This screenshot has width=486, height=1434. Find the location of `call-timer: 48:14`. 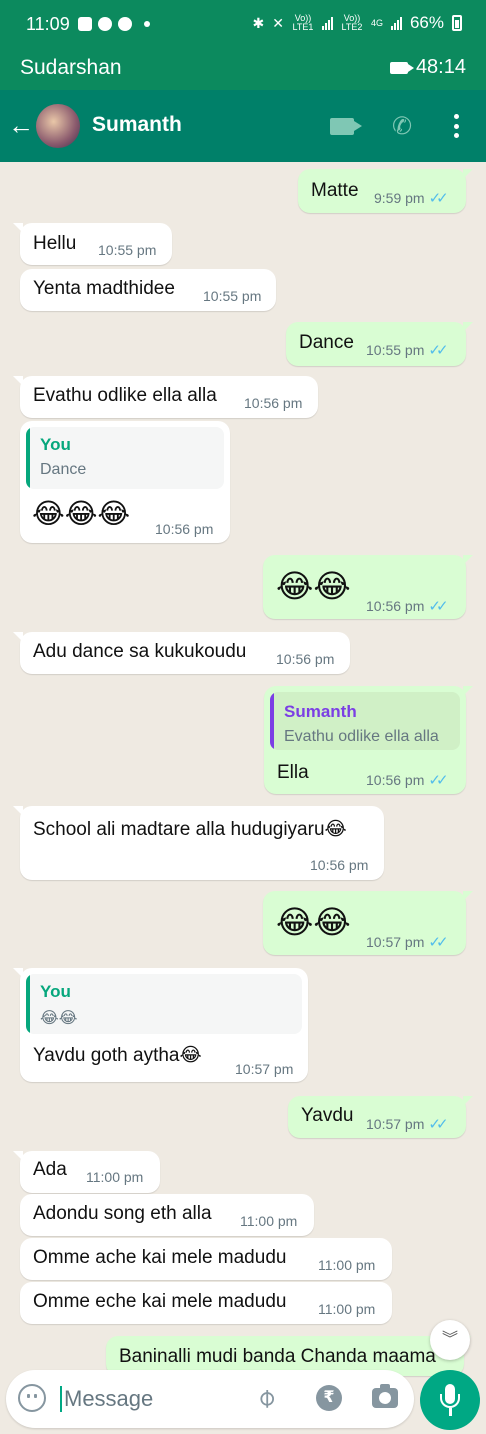

call-timer: 48:14 is located at coordinates (427, 67).